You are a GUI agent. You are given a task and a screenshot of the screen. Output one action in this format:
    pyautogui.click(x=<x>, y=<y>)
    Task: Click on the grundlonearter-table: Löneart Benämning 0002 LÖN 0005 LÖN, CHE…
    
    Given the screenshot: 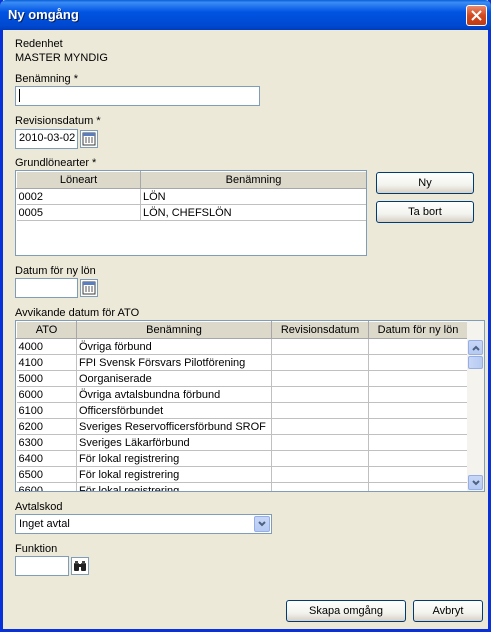 What is the action you would take?
    pyautogui.click(x=191, y=213)
    